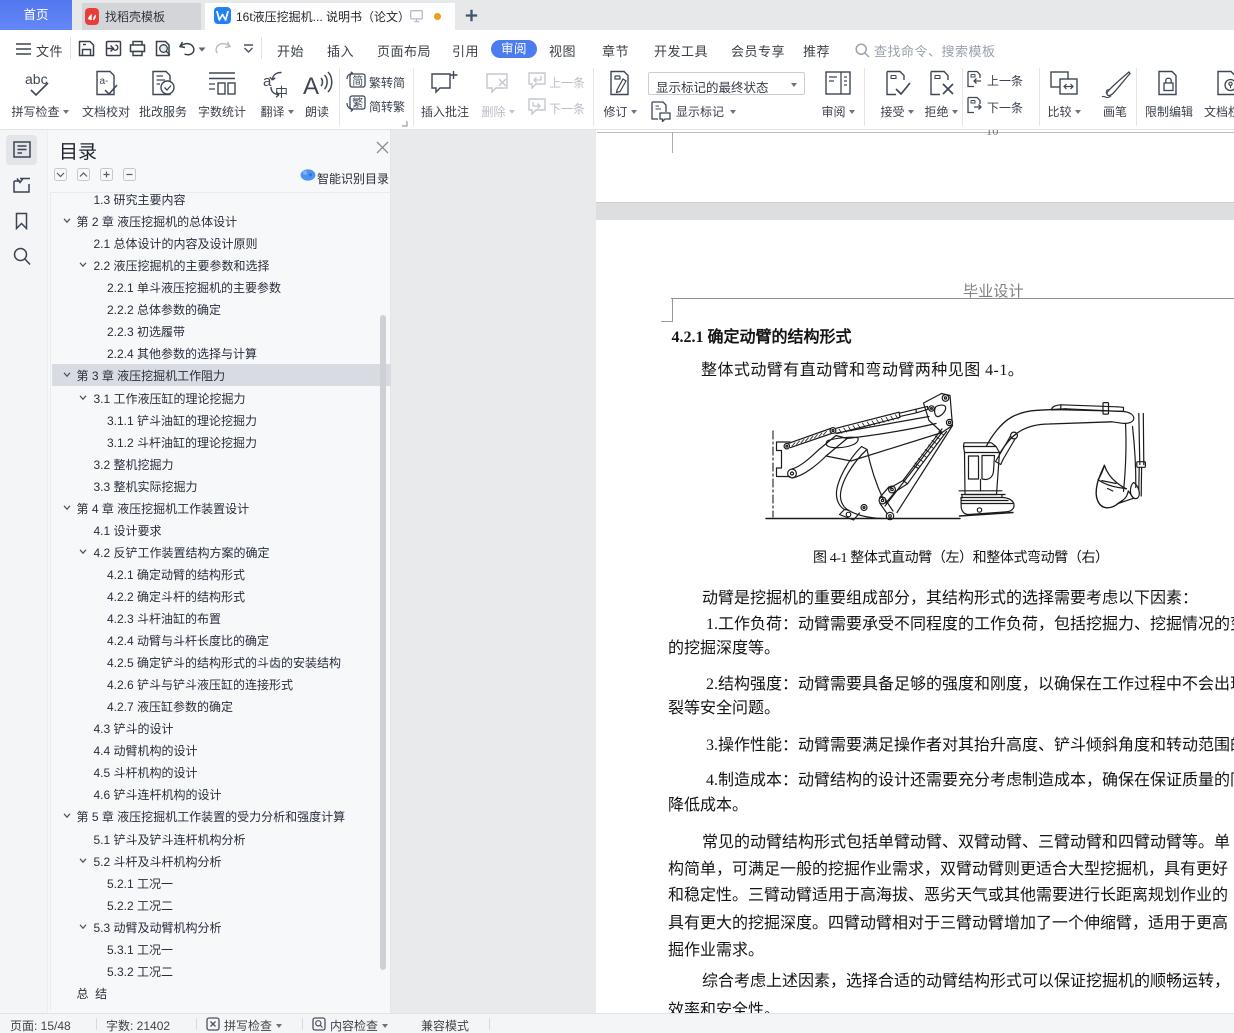  I want to click on svg-text: abc, so click(36, 79).